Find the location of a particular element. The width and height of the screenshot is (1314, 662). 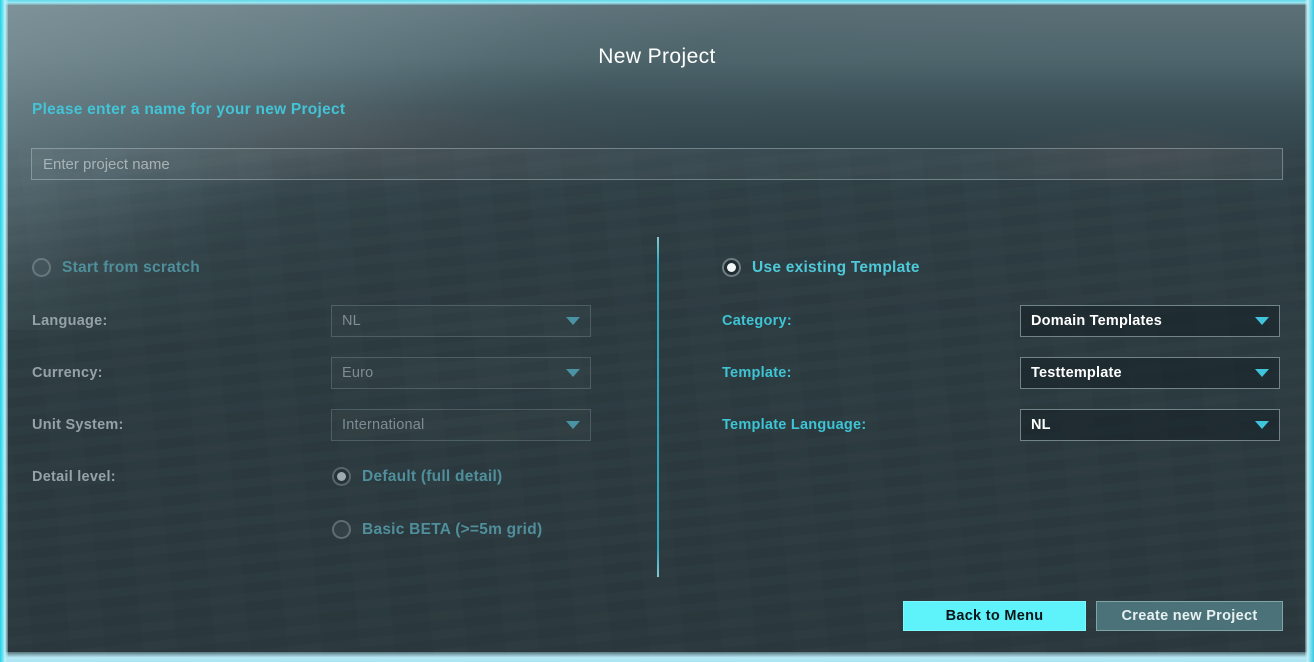

label-template-language: Template Language: is located at coordinates (794, 425).